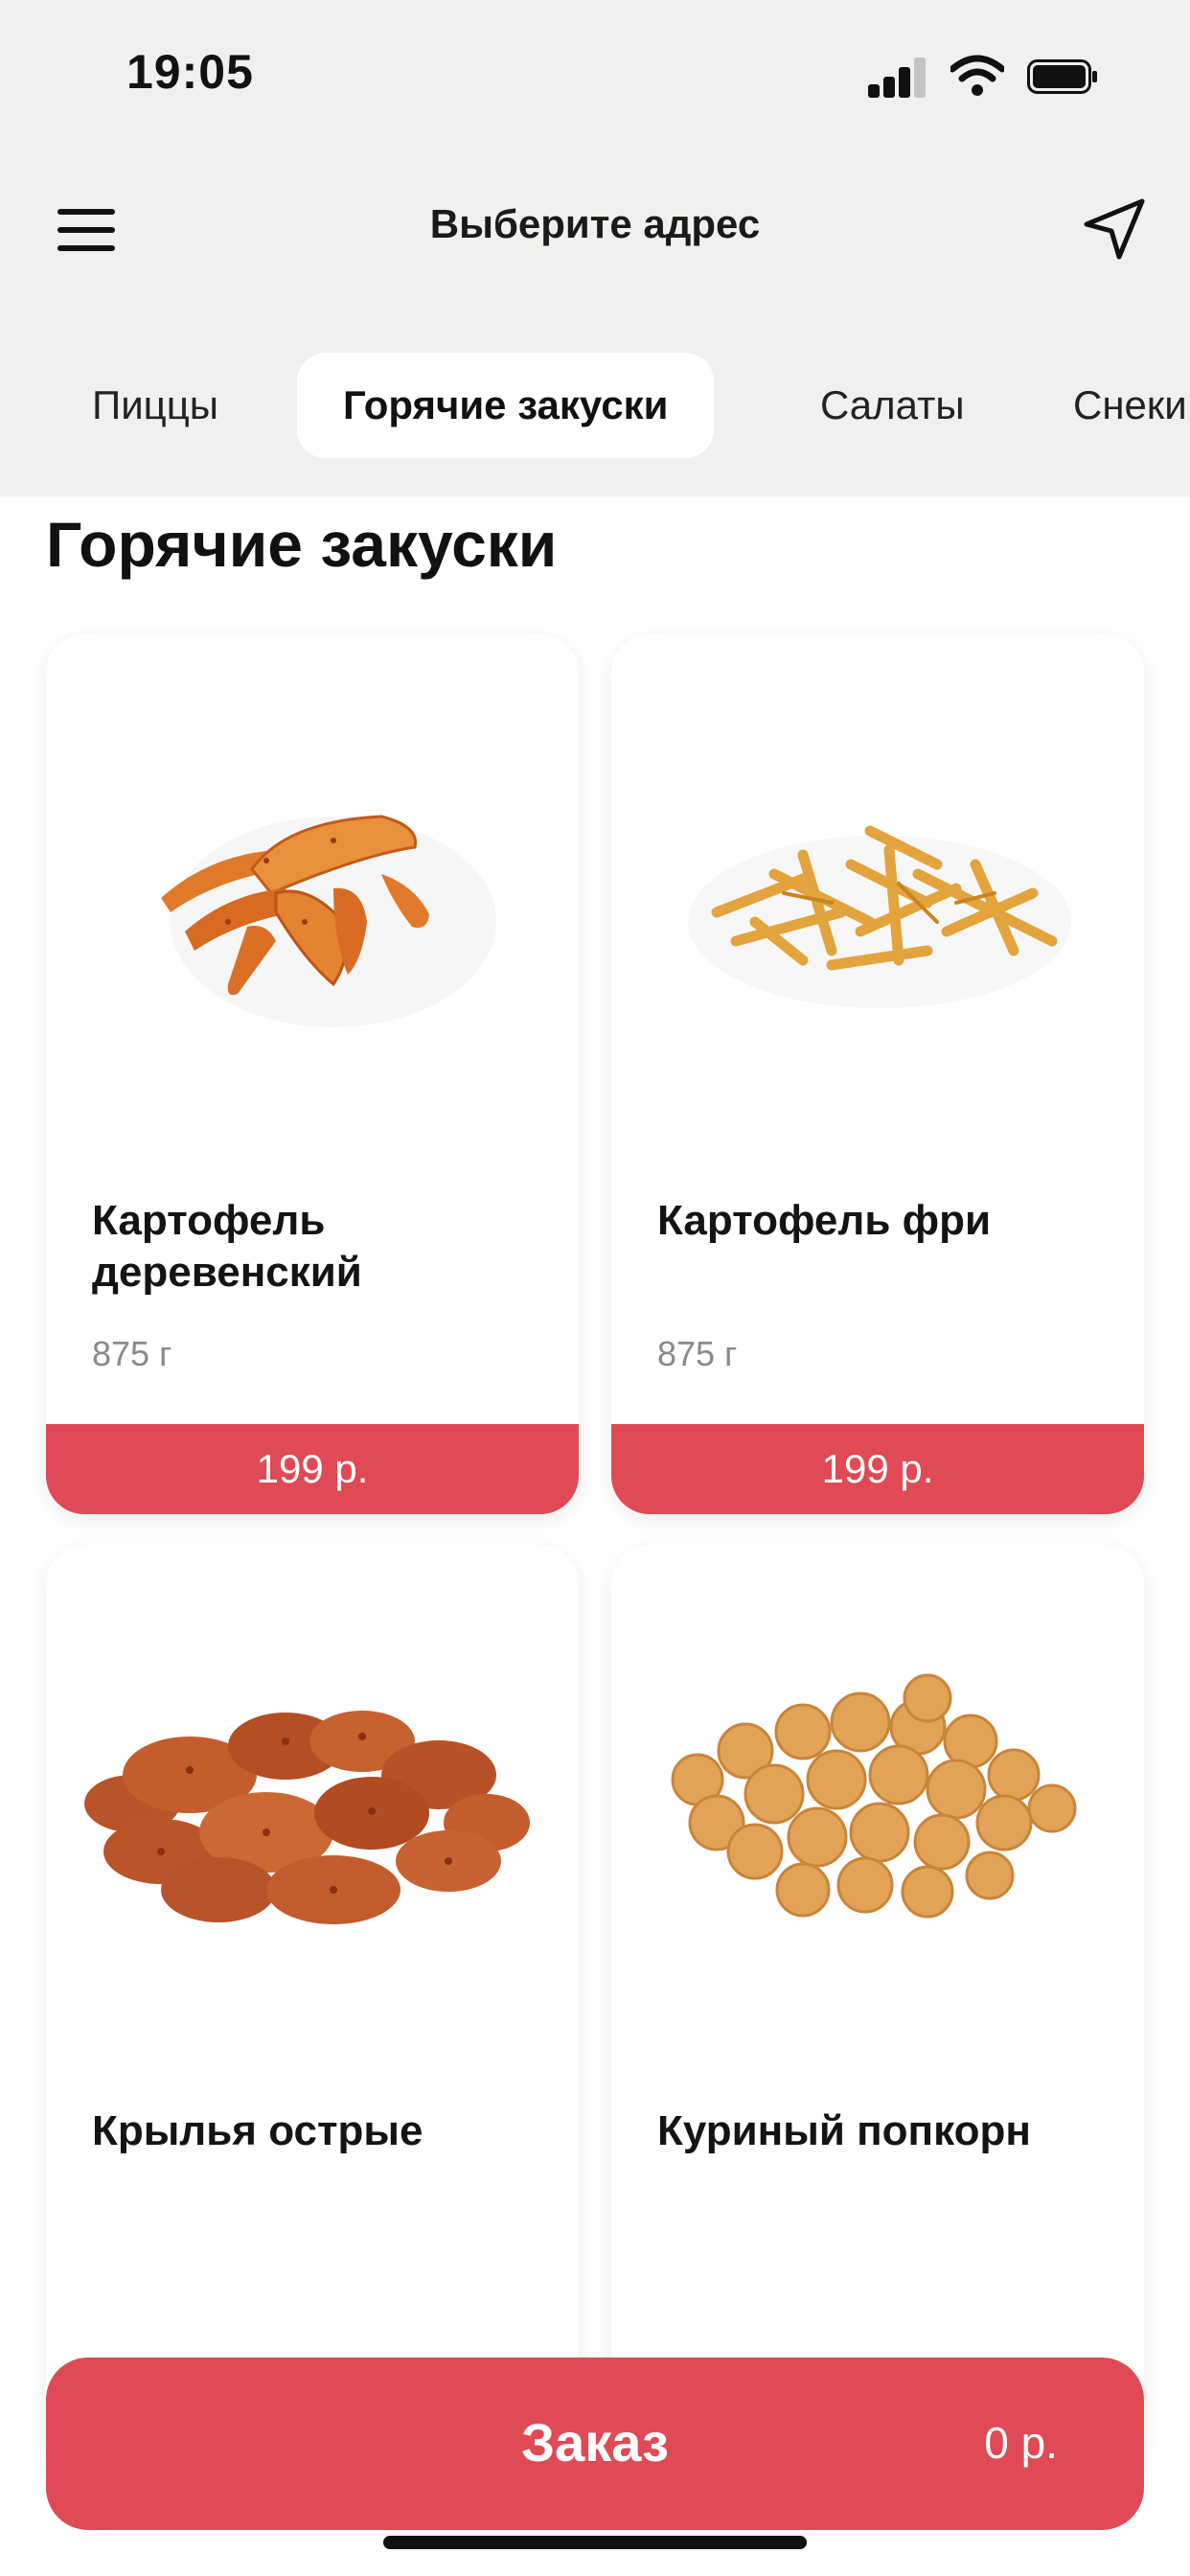 The width and height of the screenshot is (1190, 2576). I want to click on battery-icon, so click(1062, 76).